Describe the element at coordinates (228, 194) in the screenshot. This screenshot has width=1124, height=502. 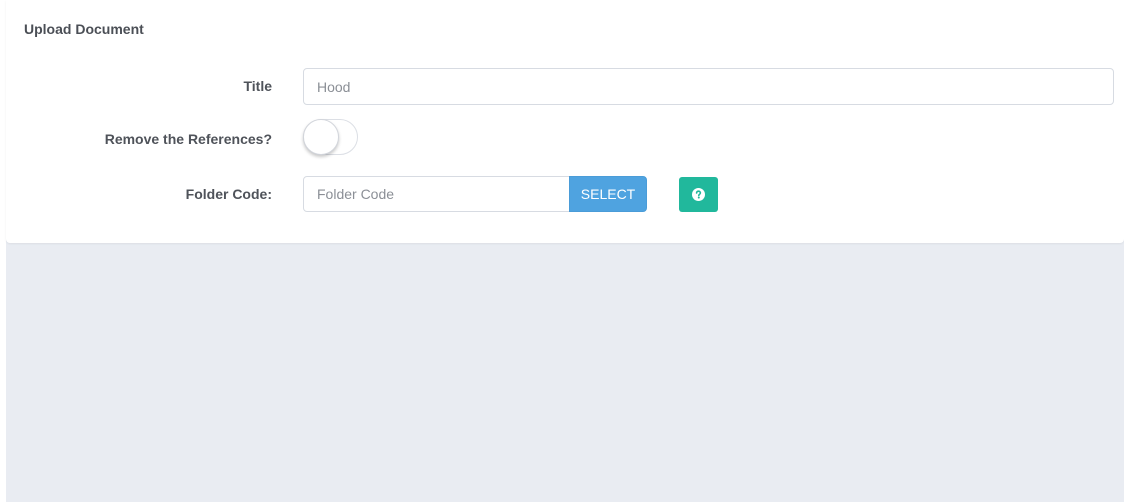
I see `folder-code-label: Folder Code:` at that location.